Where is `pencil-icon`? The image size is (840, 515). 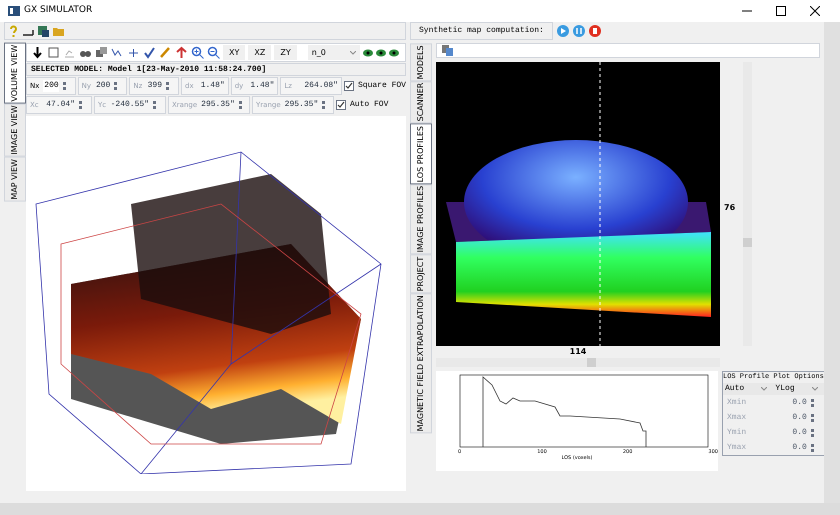 pencil-icon is located at coordinates (165, 52).